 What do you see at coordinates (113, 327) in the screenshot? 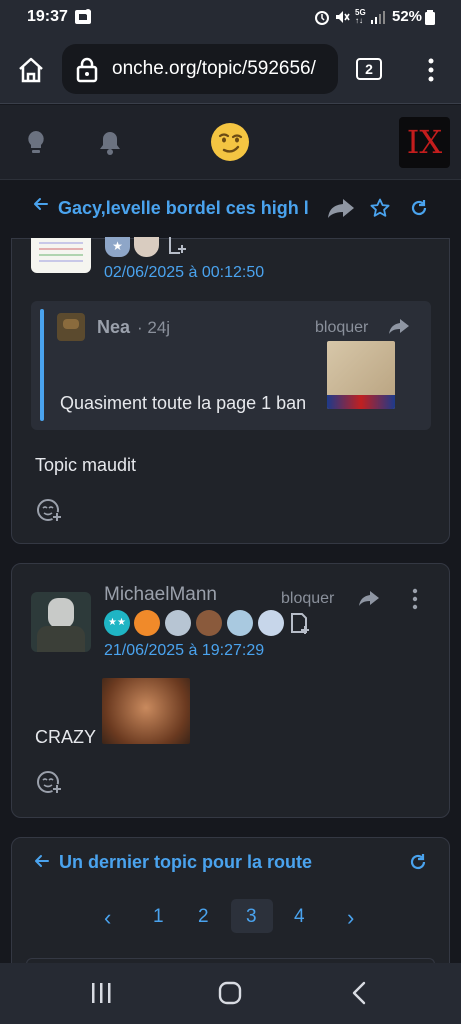
I see `quote-author: Nea` at bounding box center [113, 327].